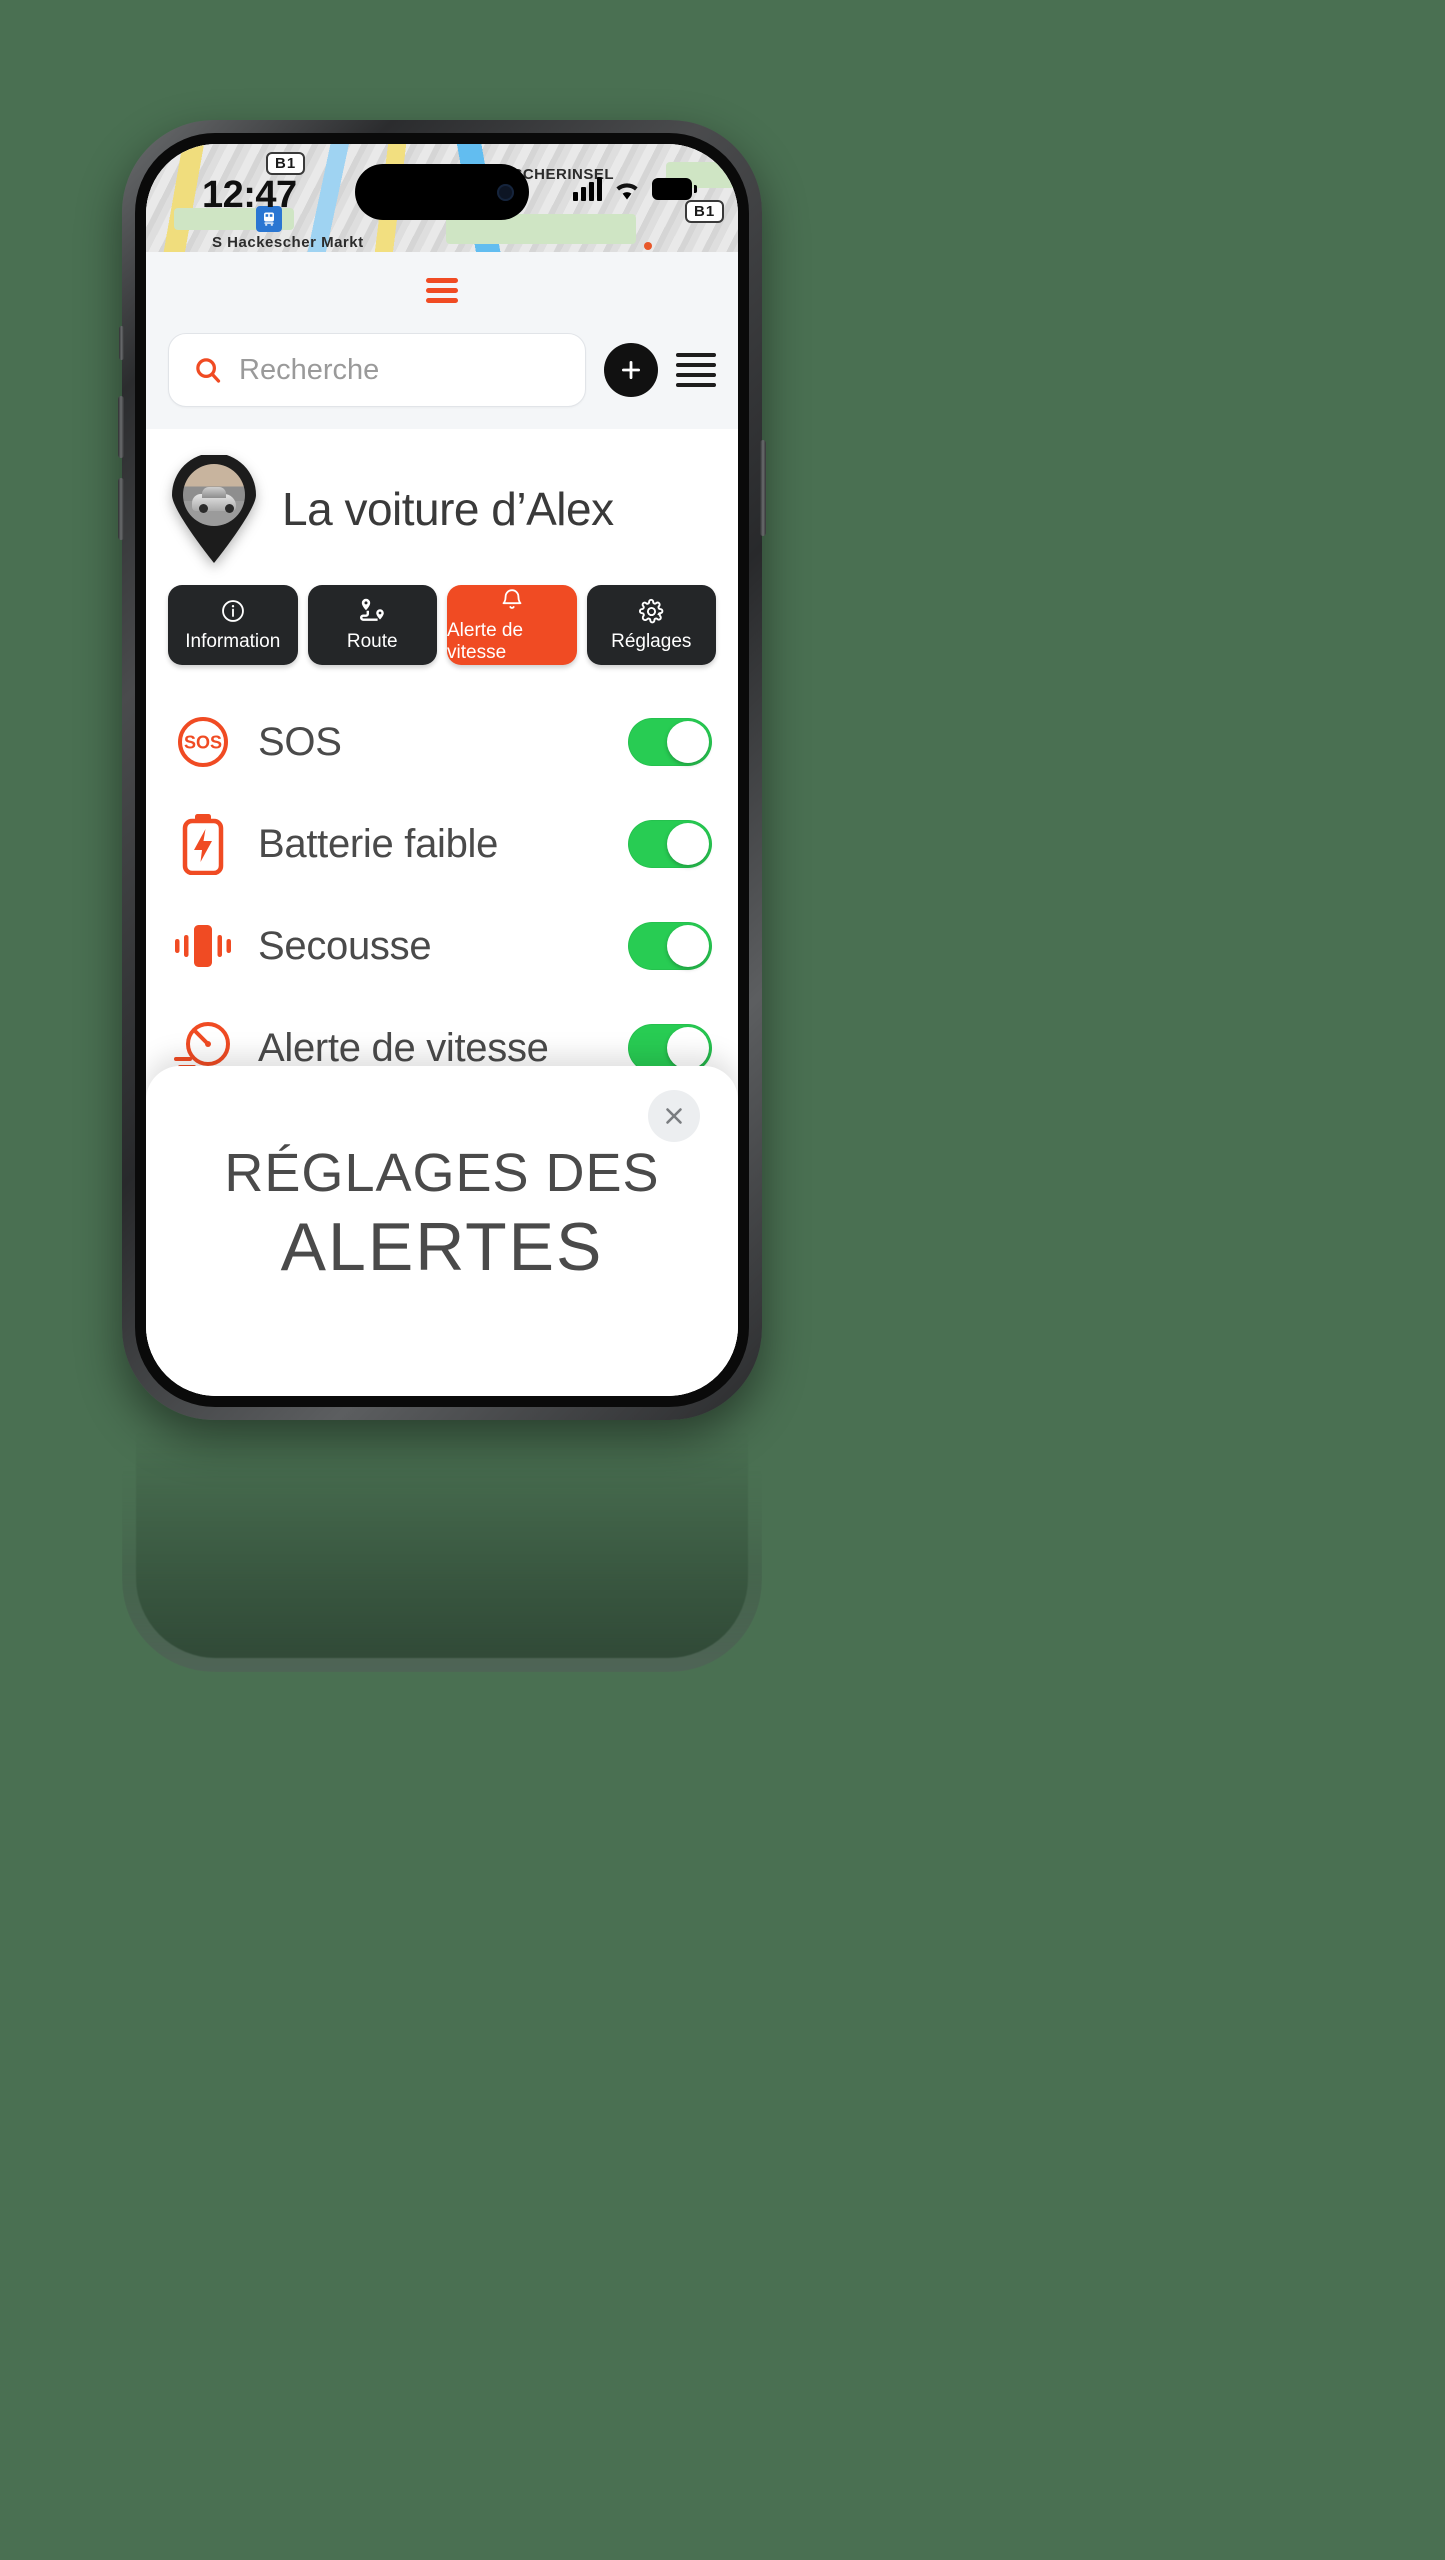  I want to click on tab-alerte-de-vitesse: Alerte de vitesse, so click(512, 625).